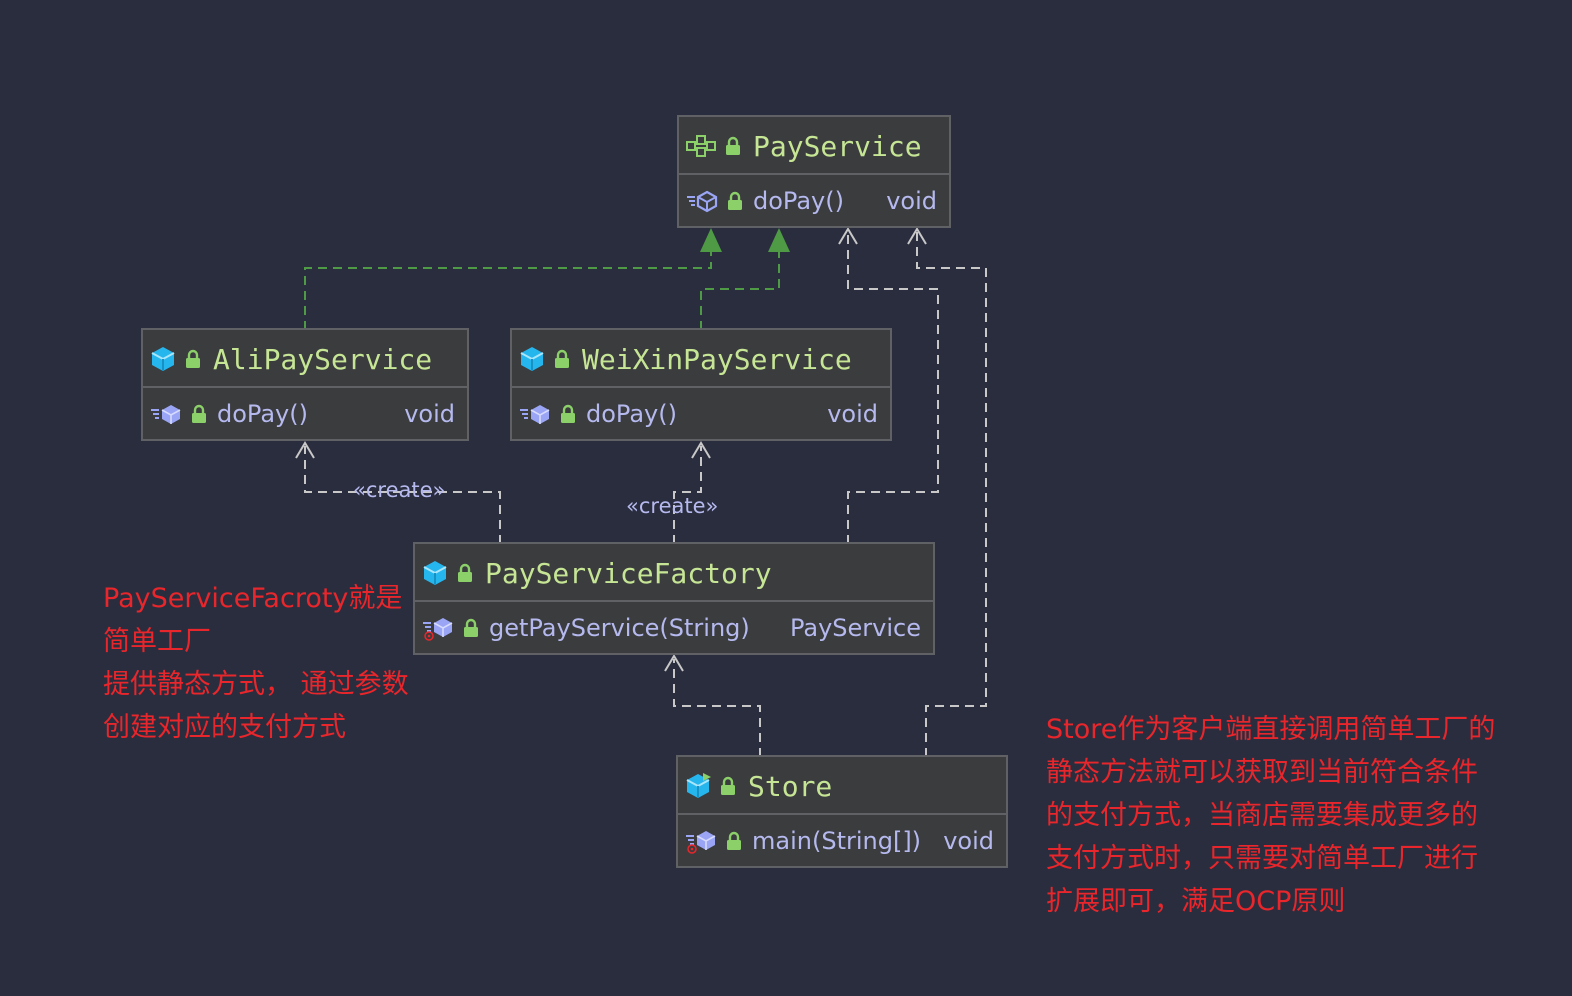  Describe the element at coordinates (790, 786) in the screenshot. I see `class-name: Store` at that location.